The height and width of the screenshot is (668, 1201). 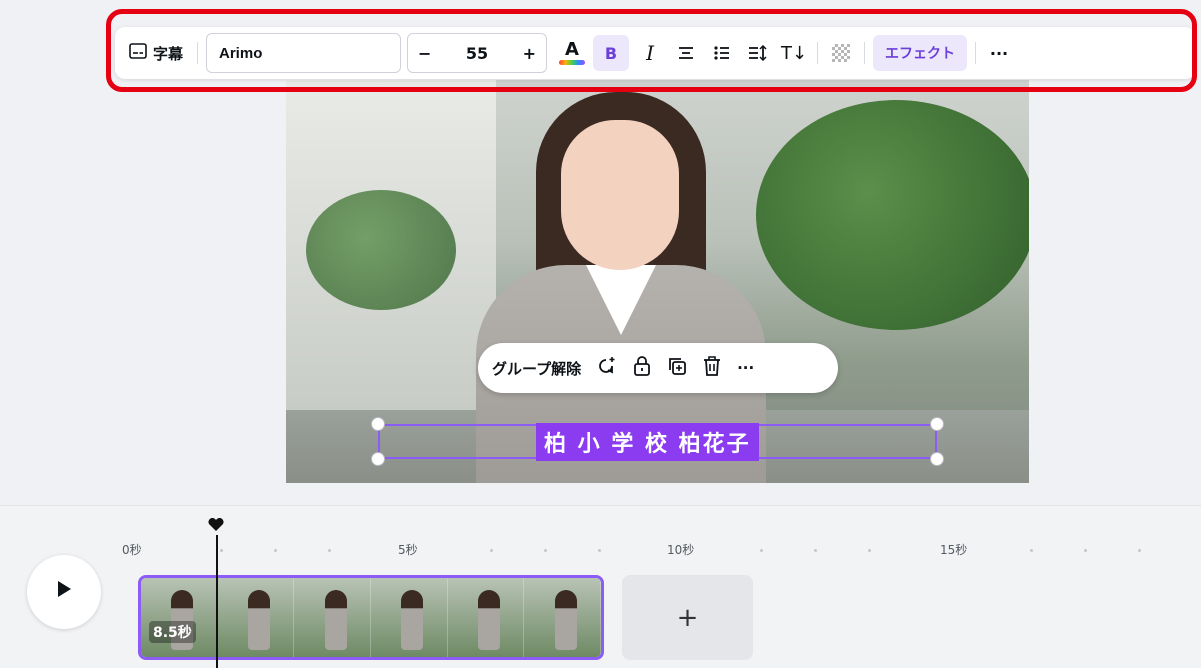 I want to click on comment-add-icon, so click(x=607, y=368).